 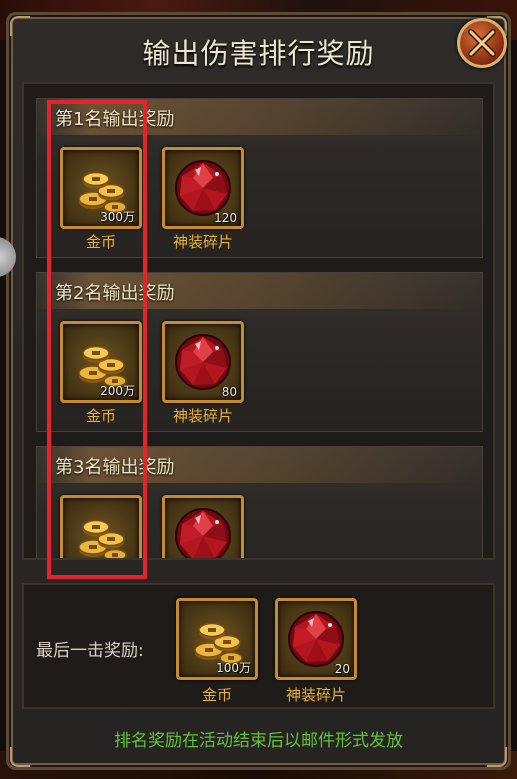 I want to click on reward-slot-gem: 80, so click(x=203, y=362).